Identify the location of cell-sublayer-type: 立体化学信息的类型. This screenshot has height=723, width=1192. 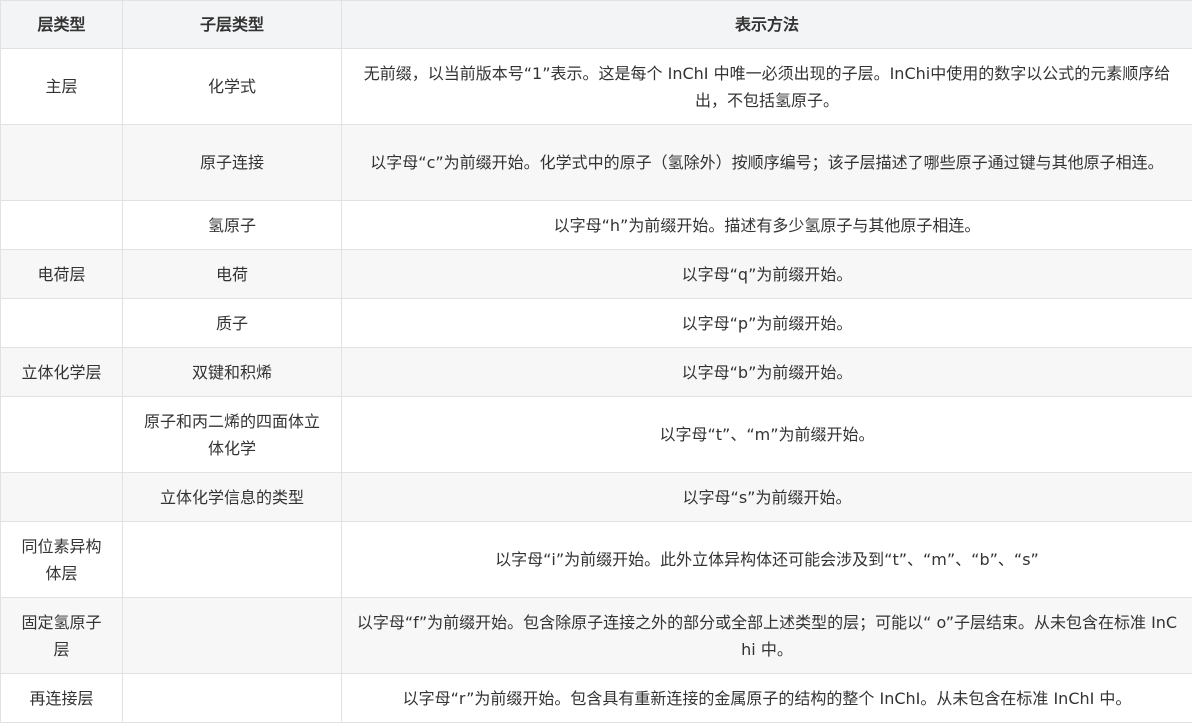
(232, 497).